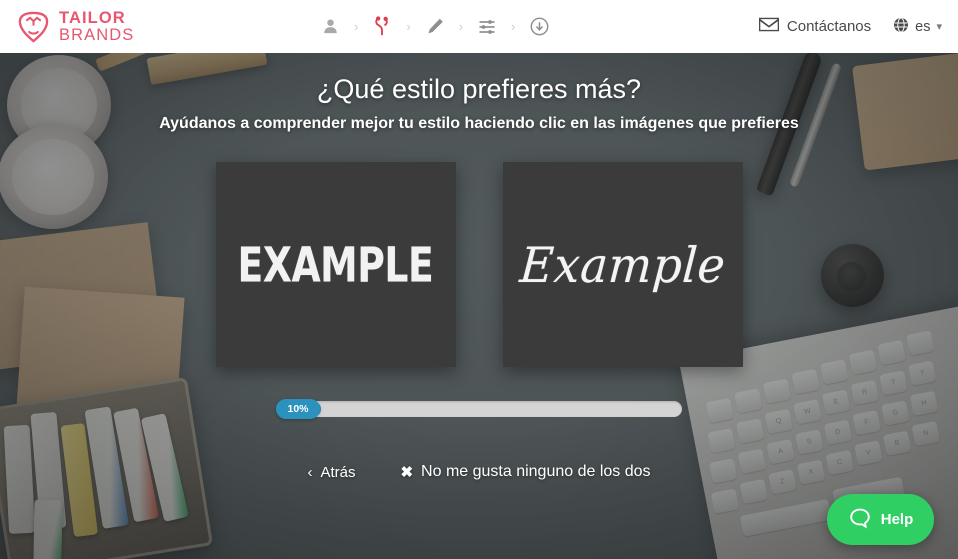 The image size is (958, 559). Describe the element at coordinates (487, 27) in the screenshot. I see `step-sliders-icon` at that location.